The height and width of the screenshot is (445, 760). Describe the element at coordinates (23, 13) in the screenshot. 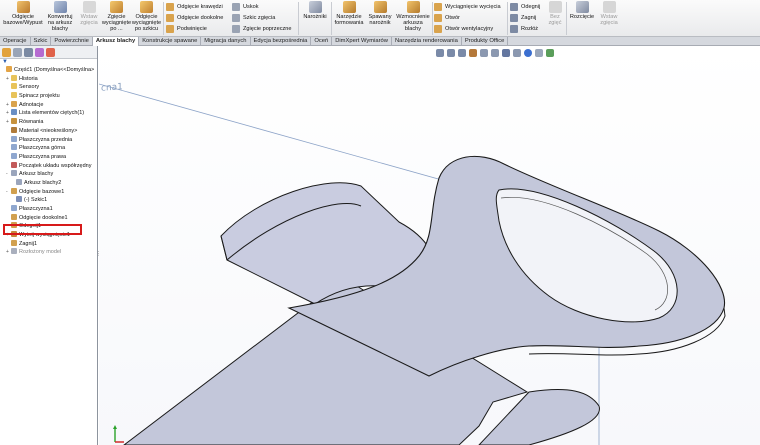

I see `base-flange-button: Odgięcie bazowe/Wypust` at that location.